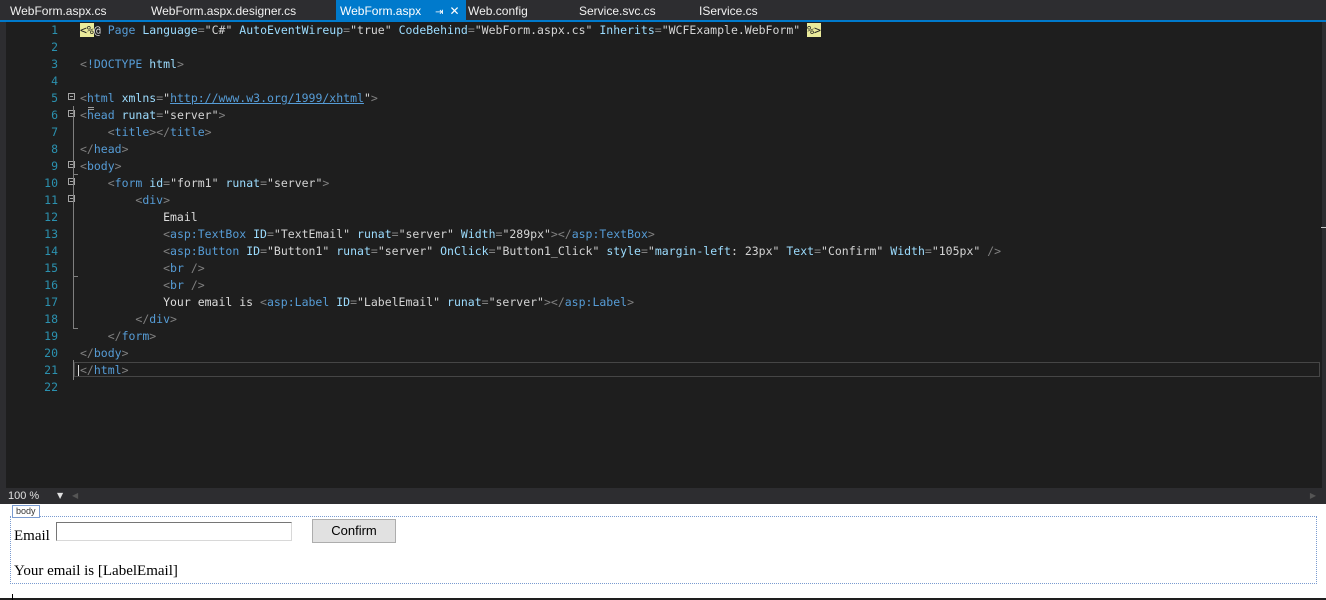 This screenshot has width=1326, height=600. What do you see at coordinates (125, 30) in the screenshot?
I see `code-token: Page` at bounding box center [125, 30].